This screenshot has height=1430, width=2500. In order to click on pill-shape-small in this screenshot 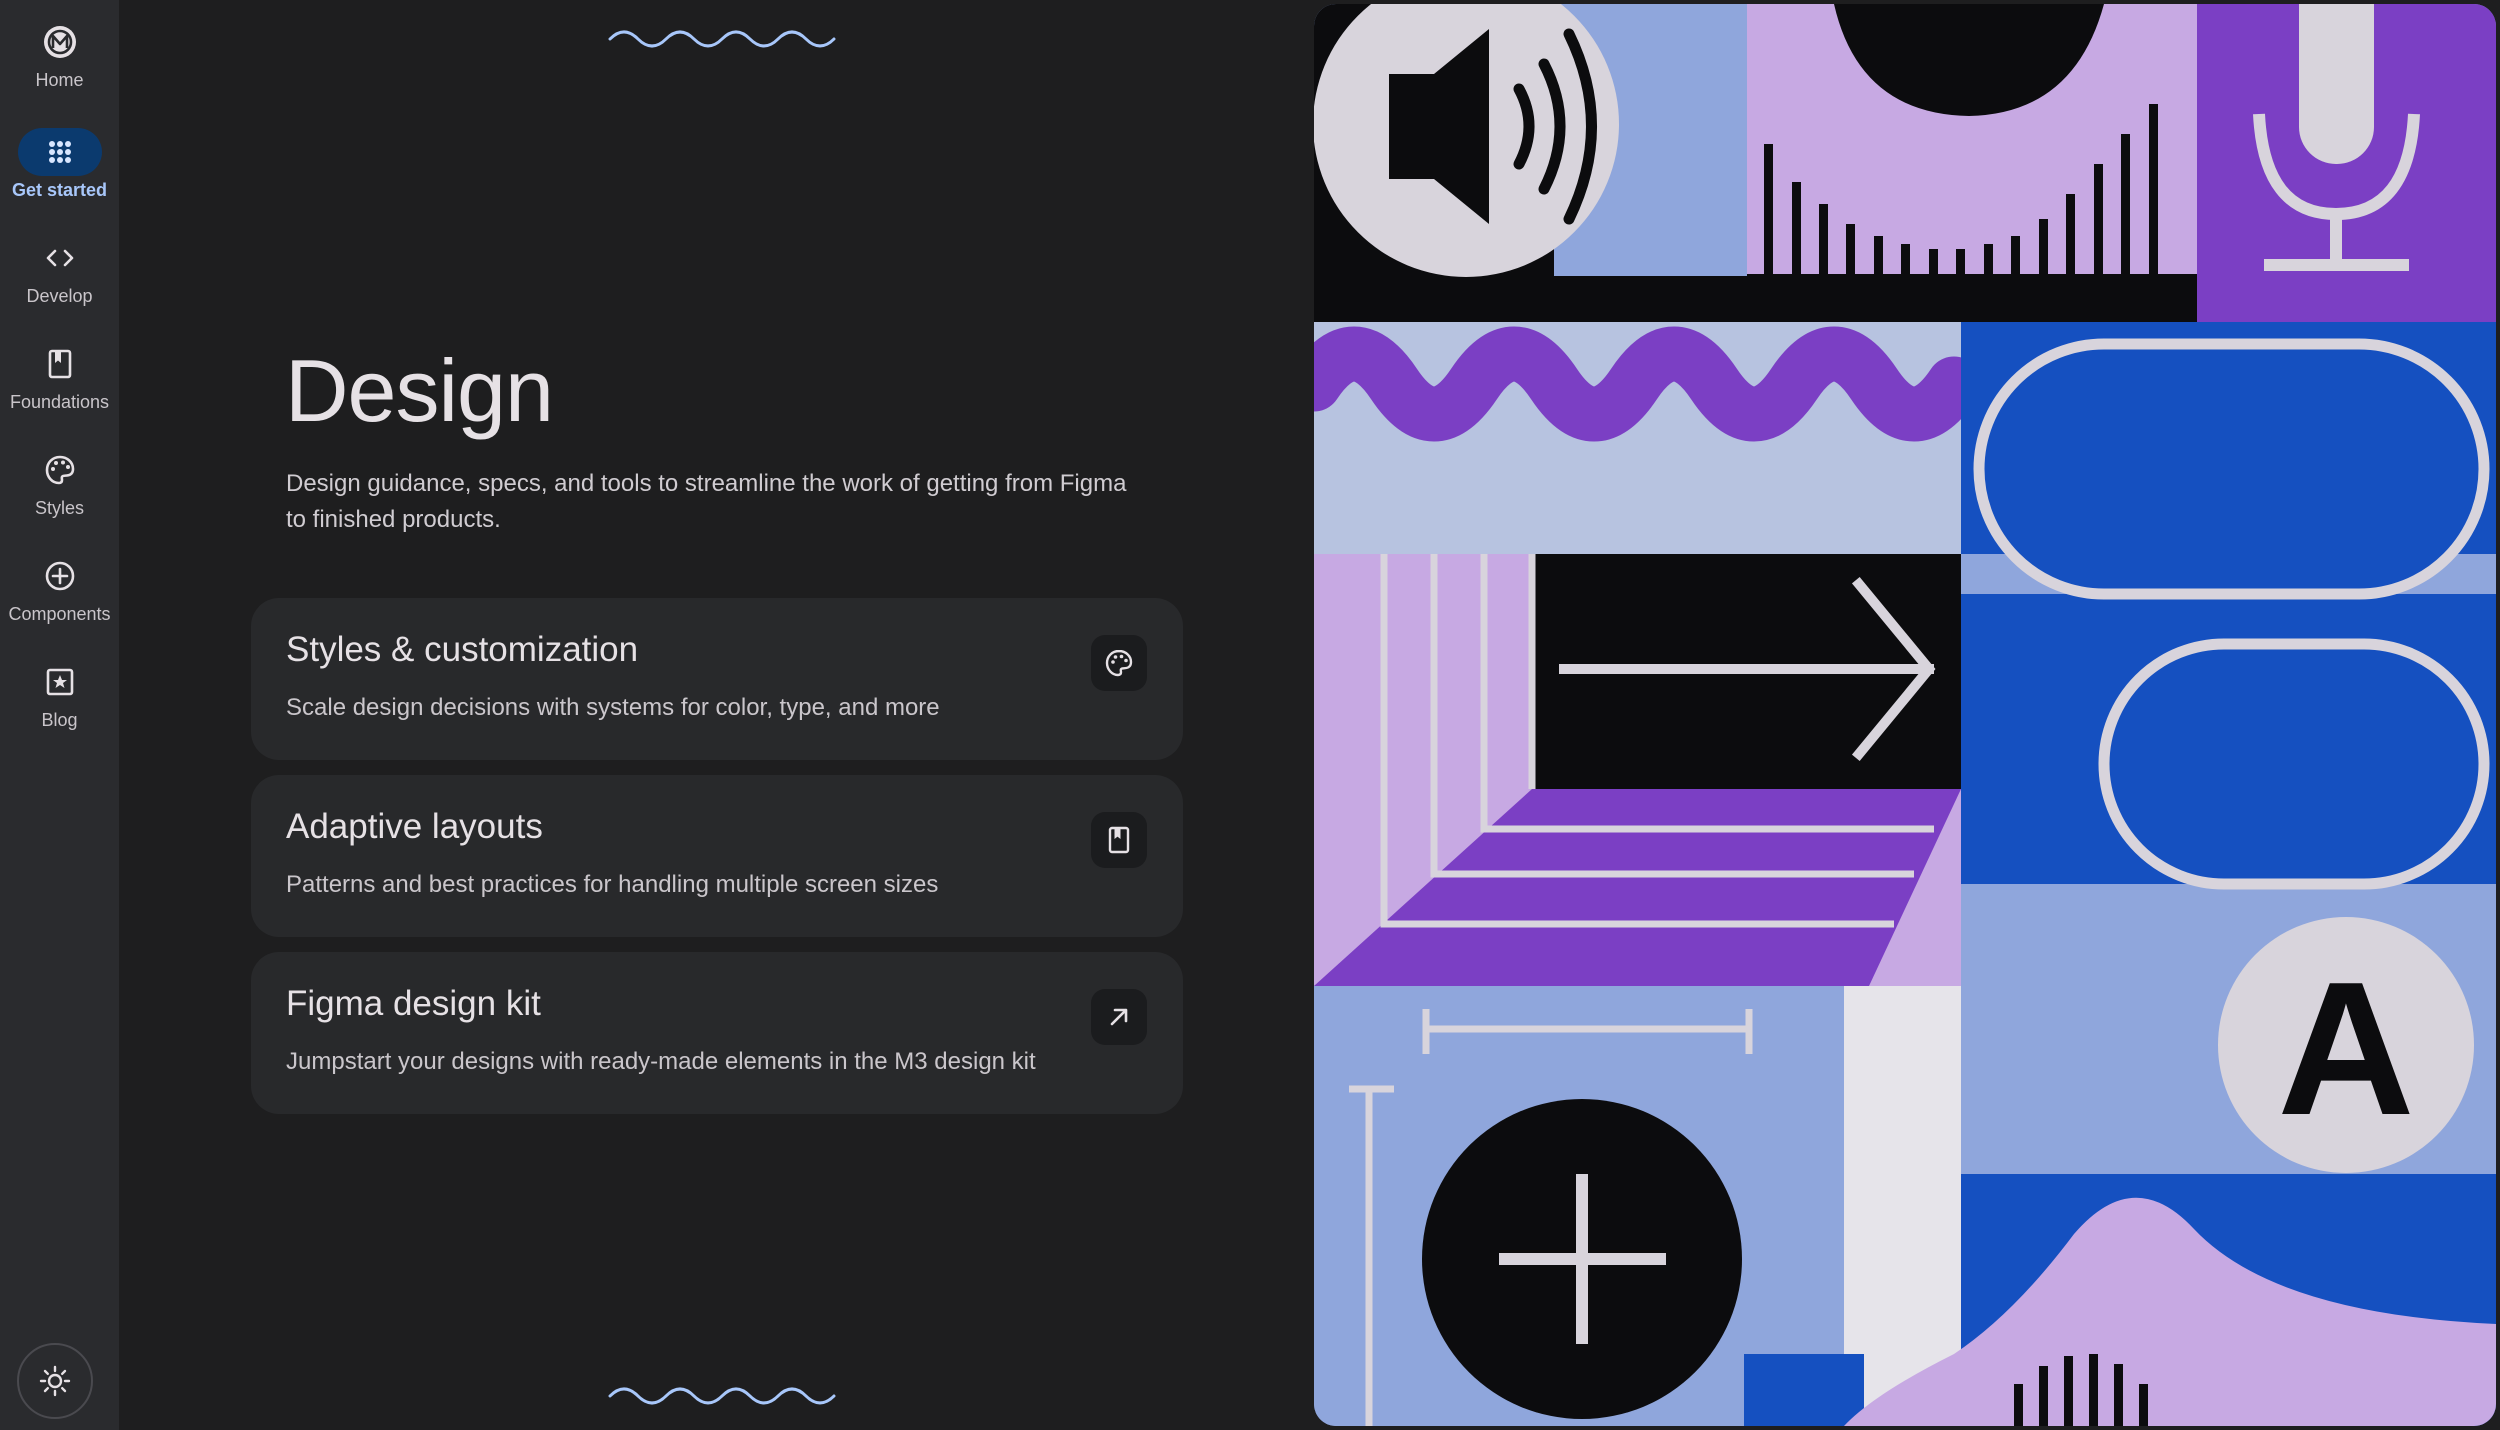, I will do `click(2294, 764)`.